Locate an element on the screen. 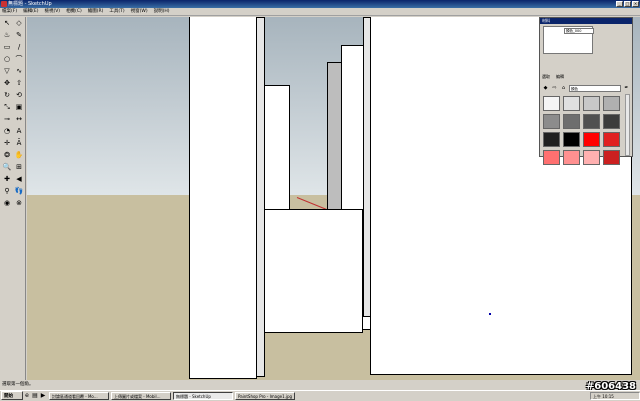  arc-icon: ⌒ is located at coordinates (19, 59).